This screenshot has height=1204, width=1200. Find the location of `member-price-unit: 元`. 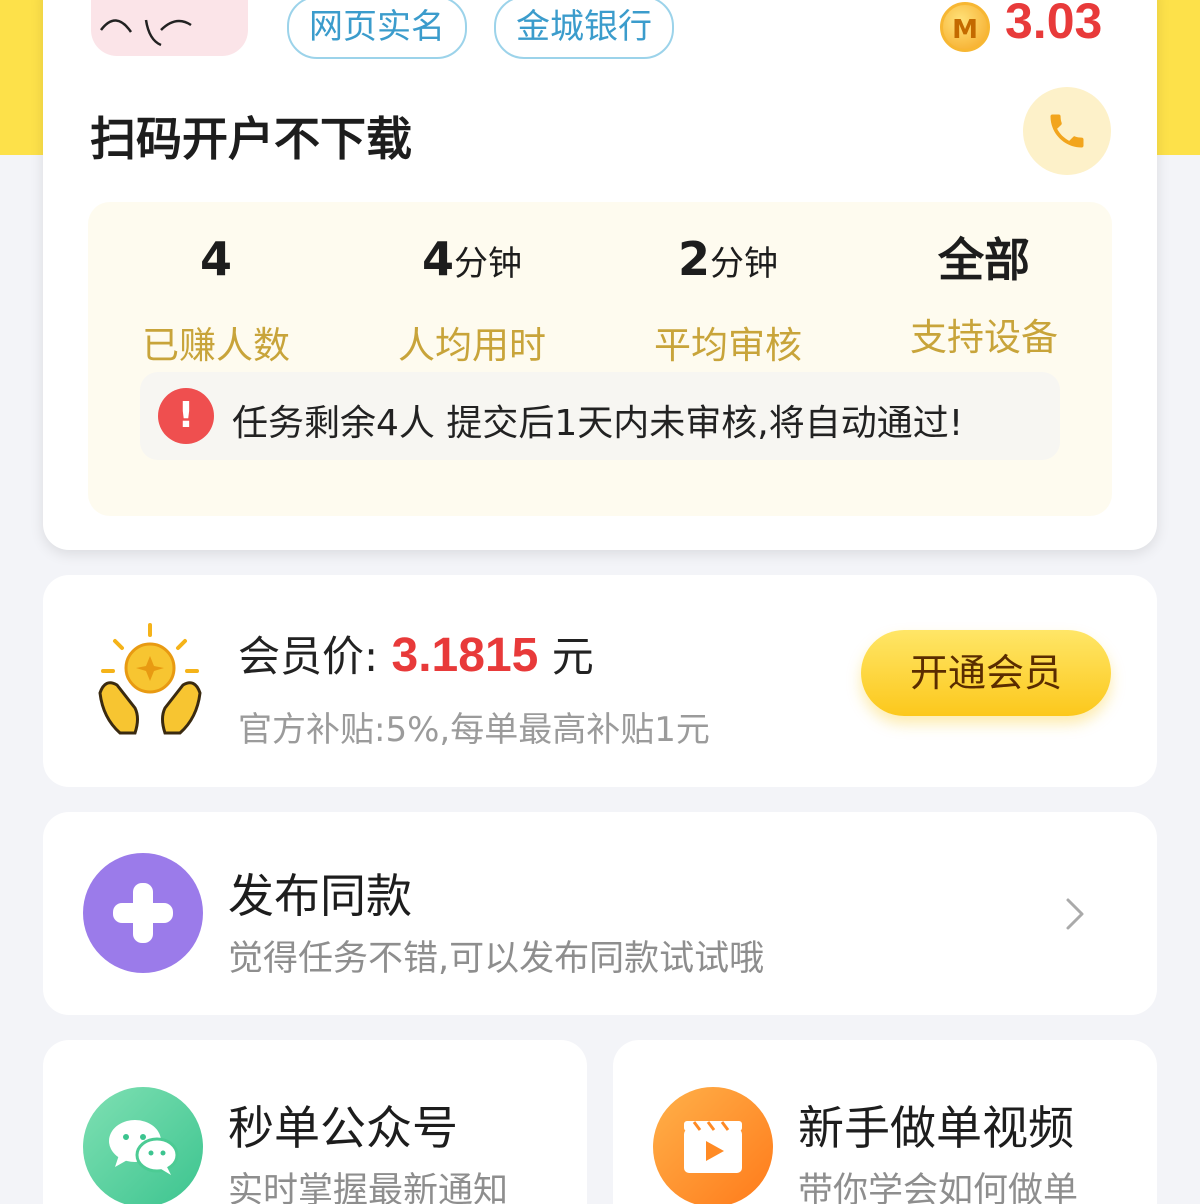

member-price-unit: 元 is located at coordinates (572, 656).